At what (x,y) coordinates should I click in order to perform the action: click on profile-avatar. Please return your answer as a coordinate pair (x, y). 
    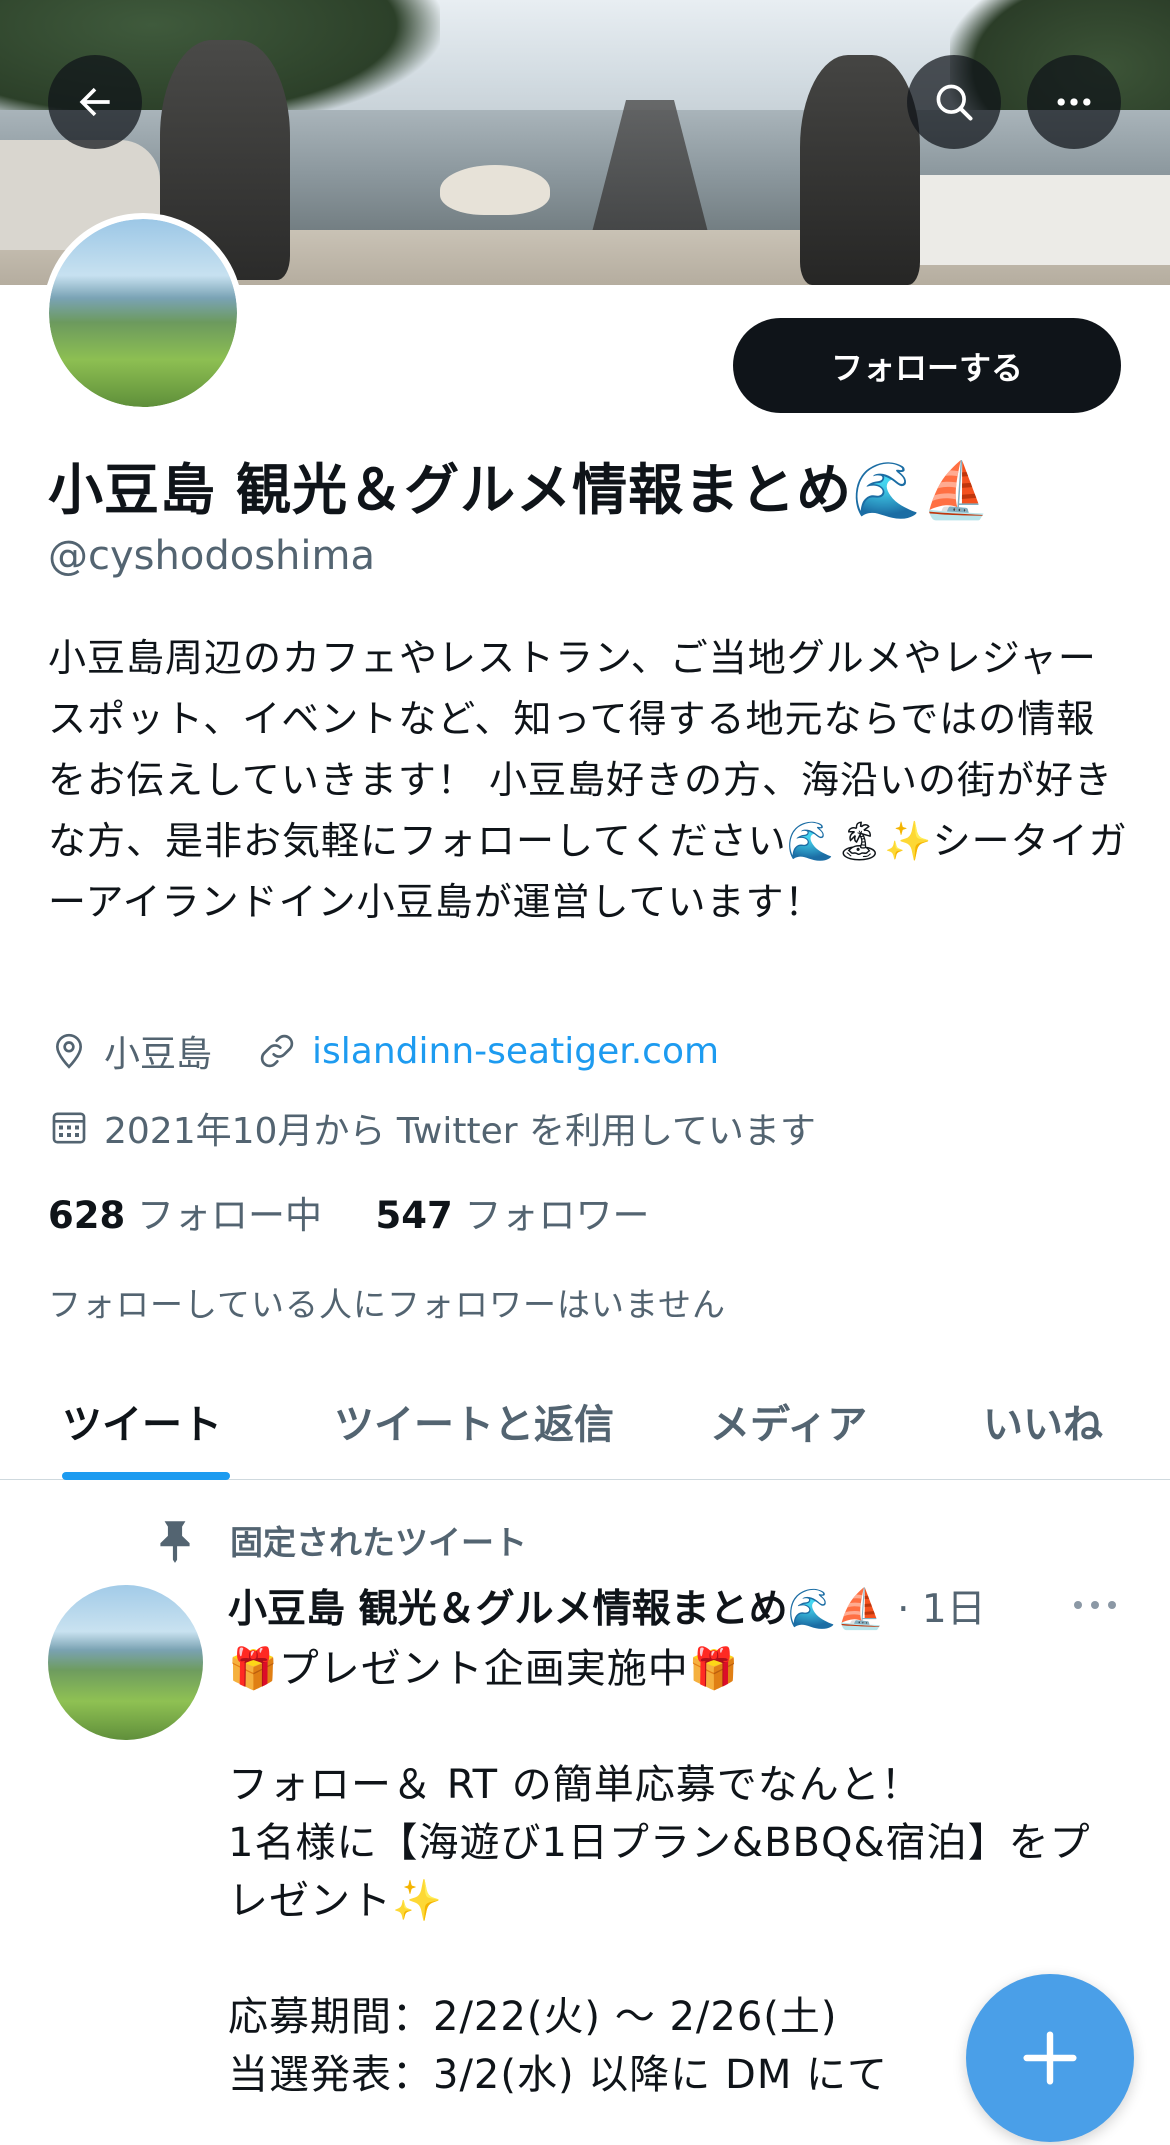
    Looking at the image, I should click on (143, 313).